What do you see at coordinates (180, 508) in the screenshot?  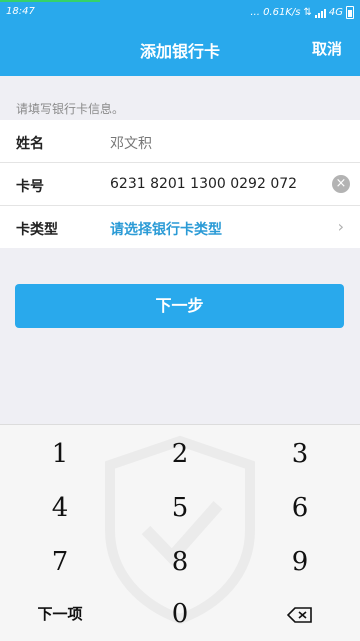 I see `key-5: 5` at bounding box center [180, 508].